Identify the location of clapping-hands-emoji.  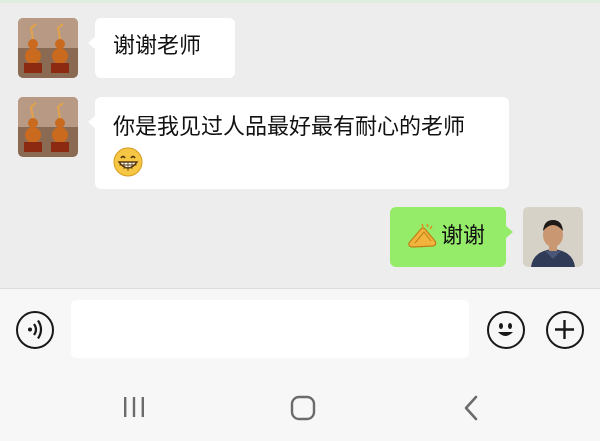
(423, 236).